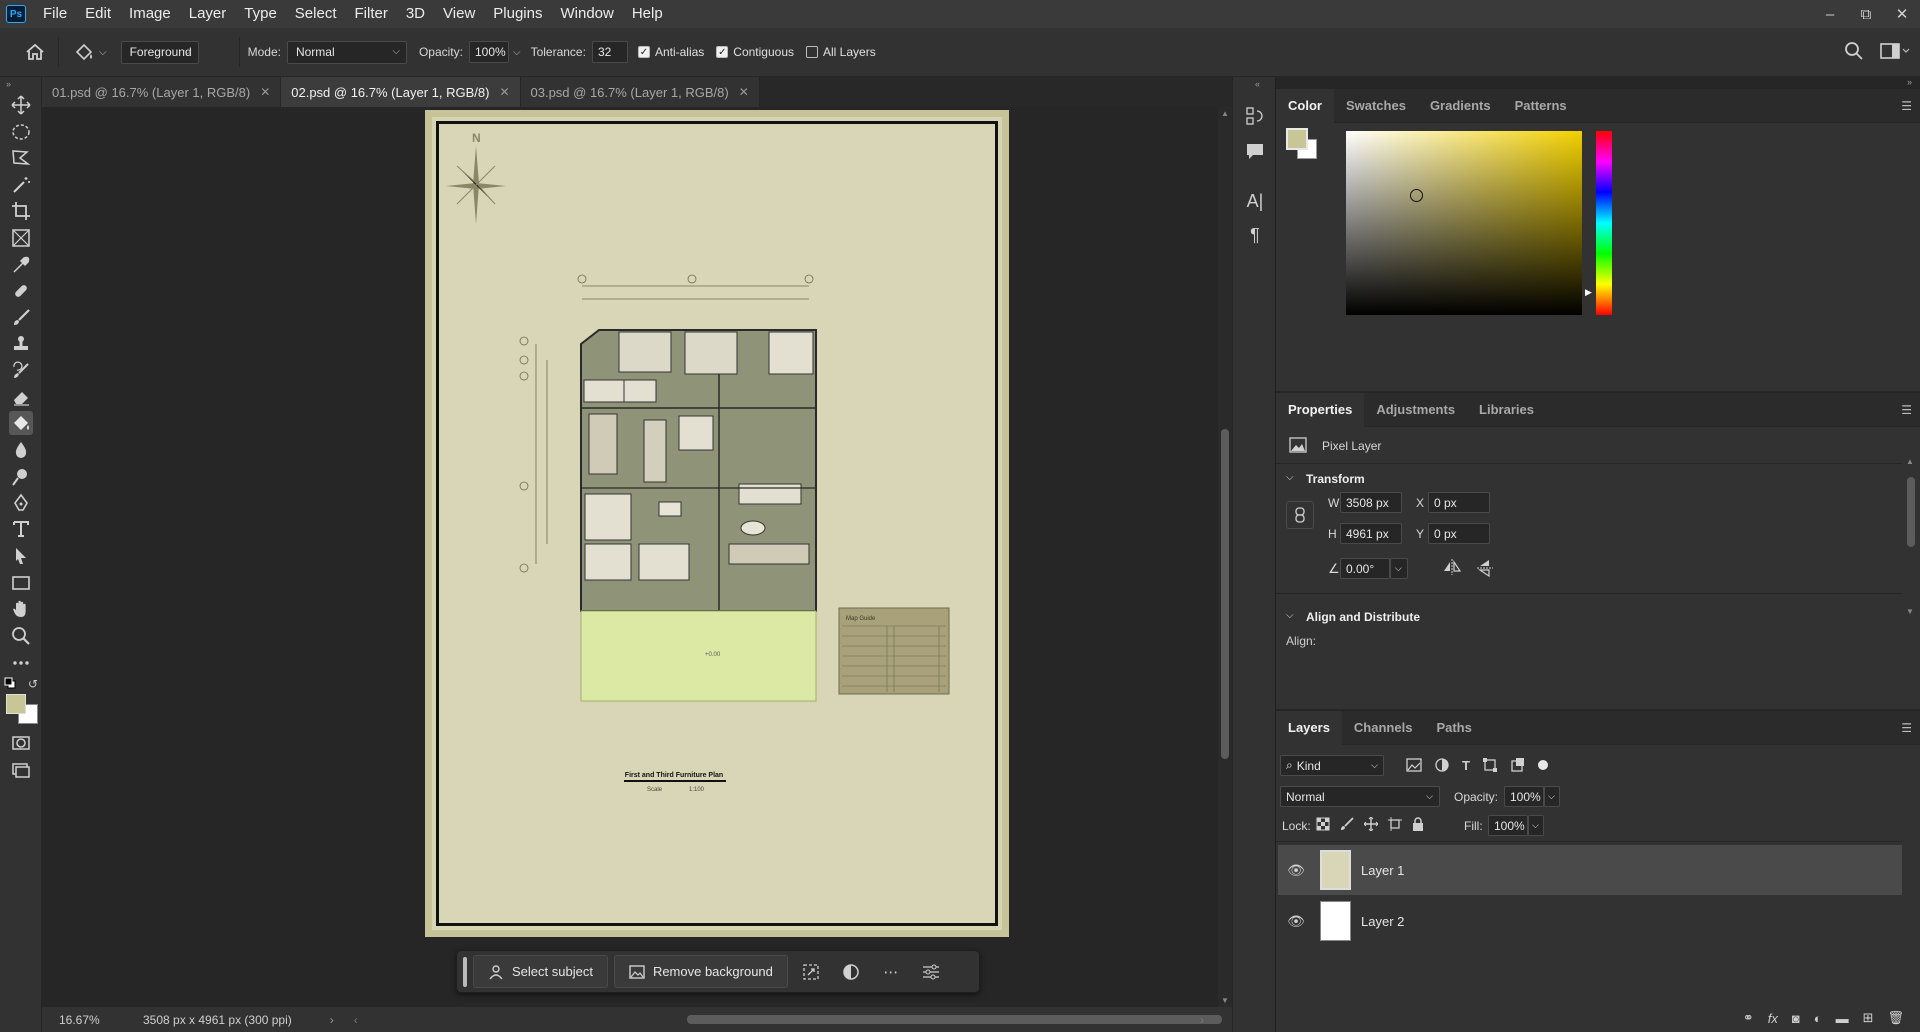 The image size is (1920, 1032). I want to click on dodge-tool-icon, so click(21, 477).